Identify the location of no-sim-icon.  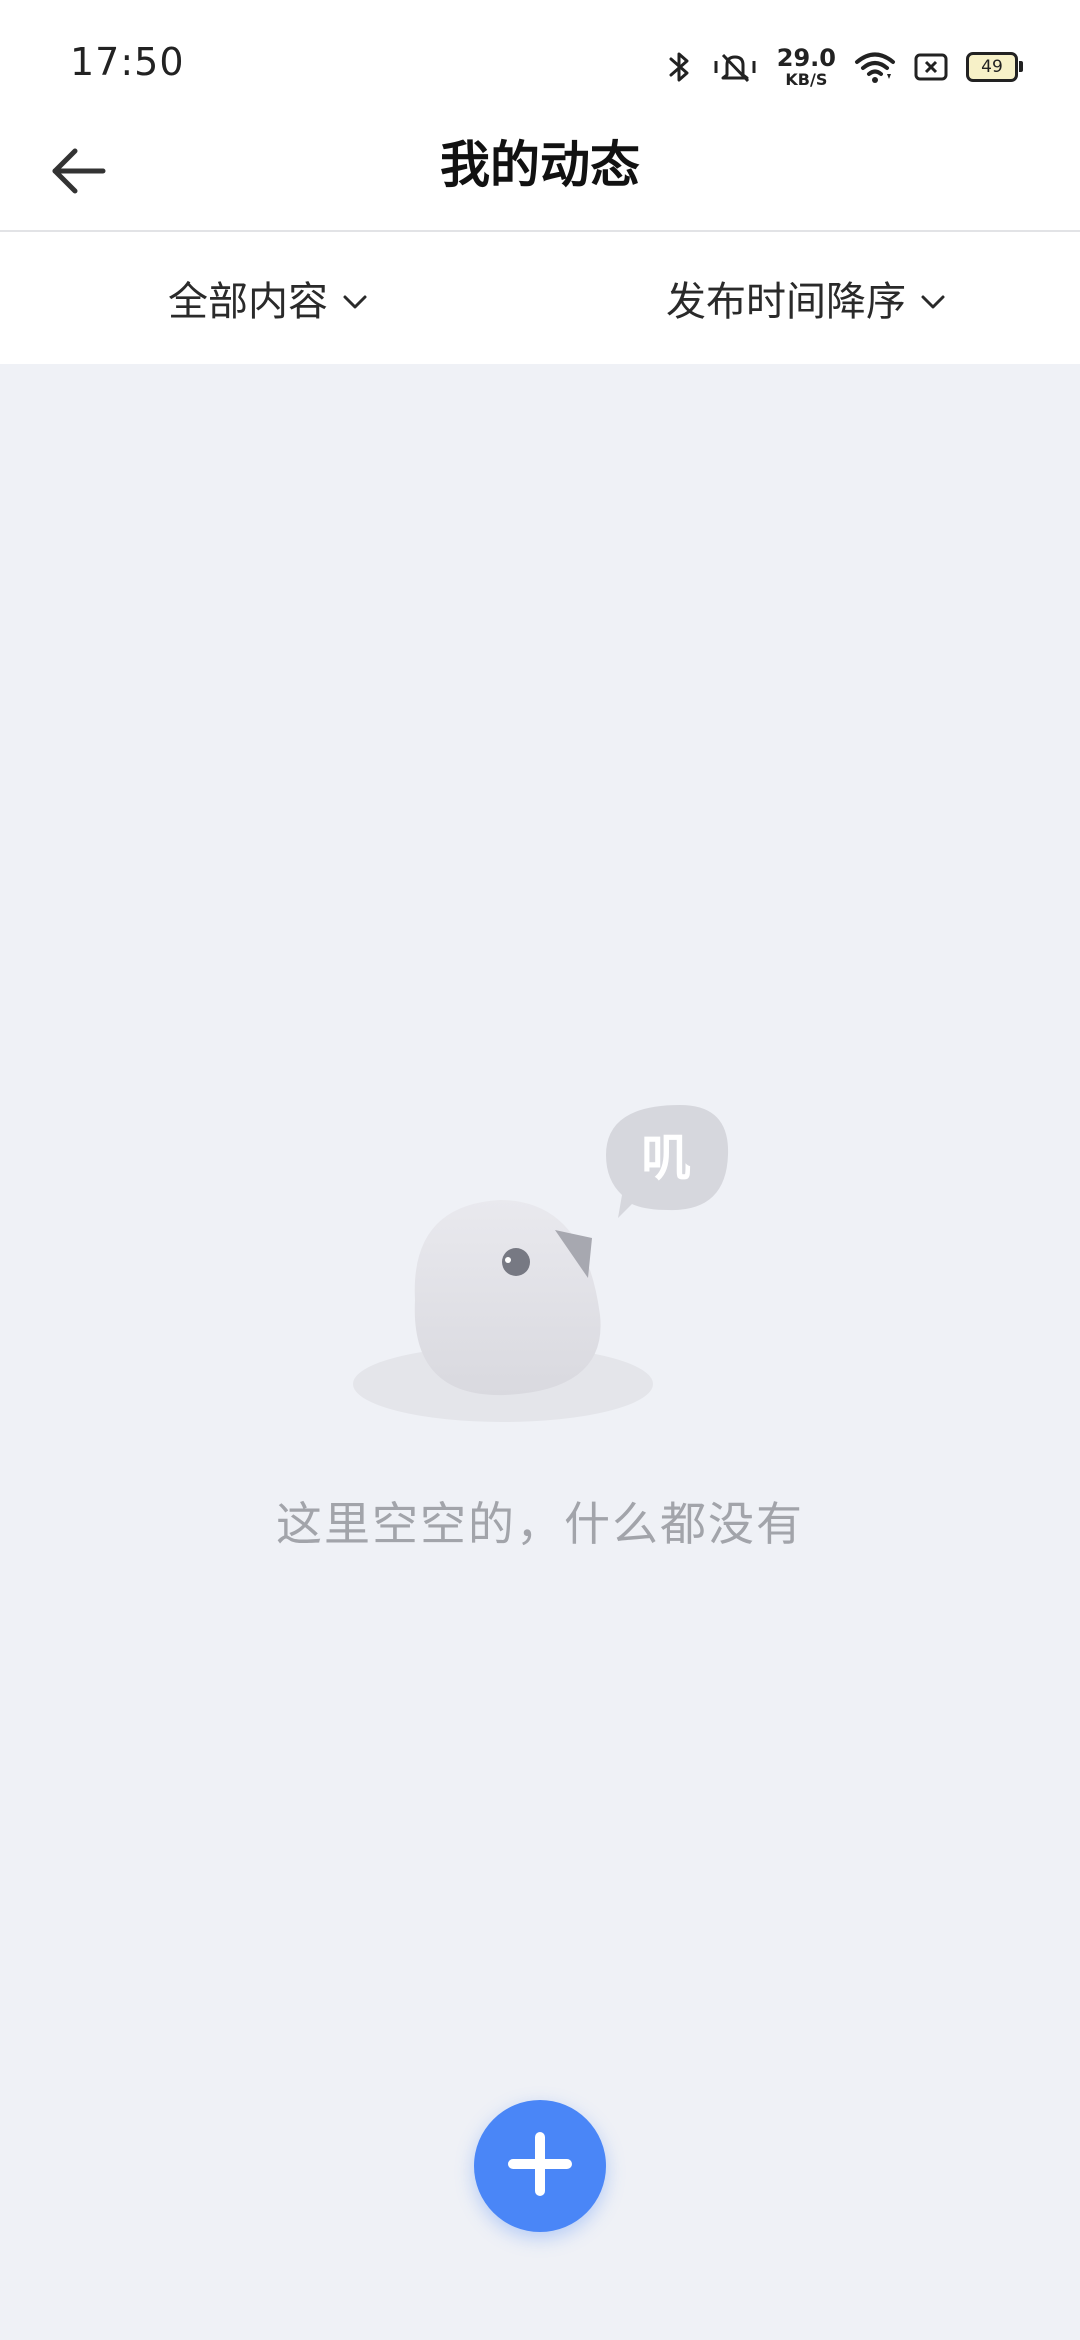
(931, 67).